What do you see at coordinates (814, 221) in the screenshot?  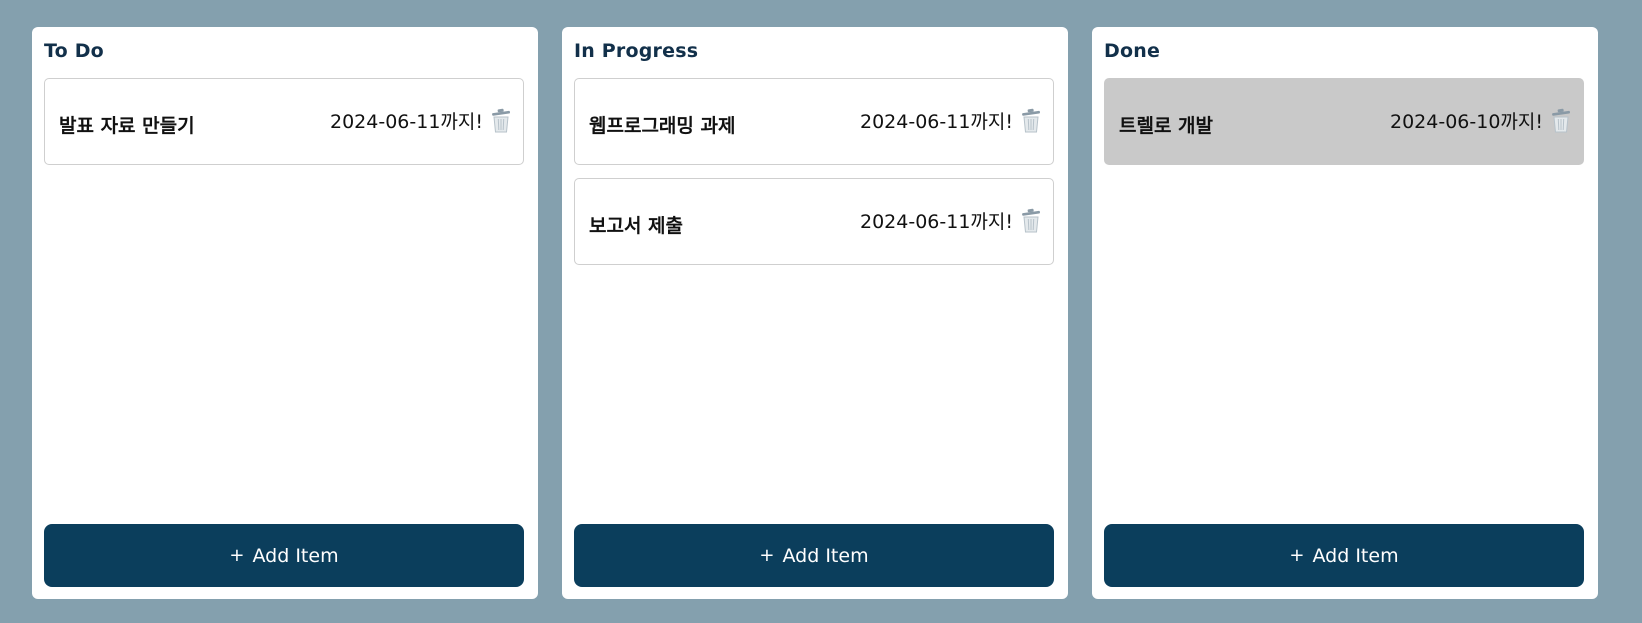 I see `card: 보고서 제출 2024-06-11까지!` at bounding box center [814, 221].